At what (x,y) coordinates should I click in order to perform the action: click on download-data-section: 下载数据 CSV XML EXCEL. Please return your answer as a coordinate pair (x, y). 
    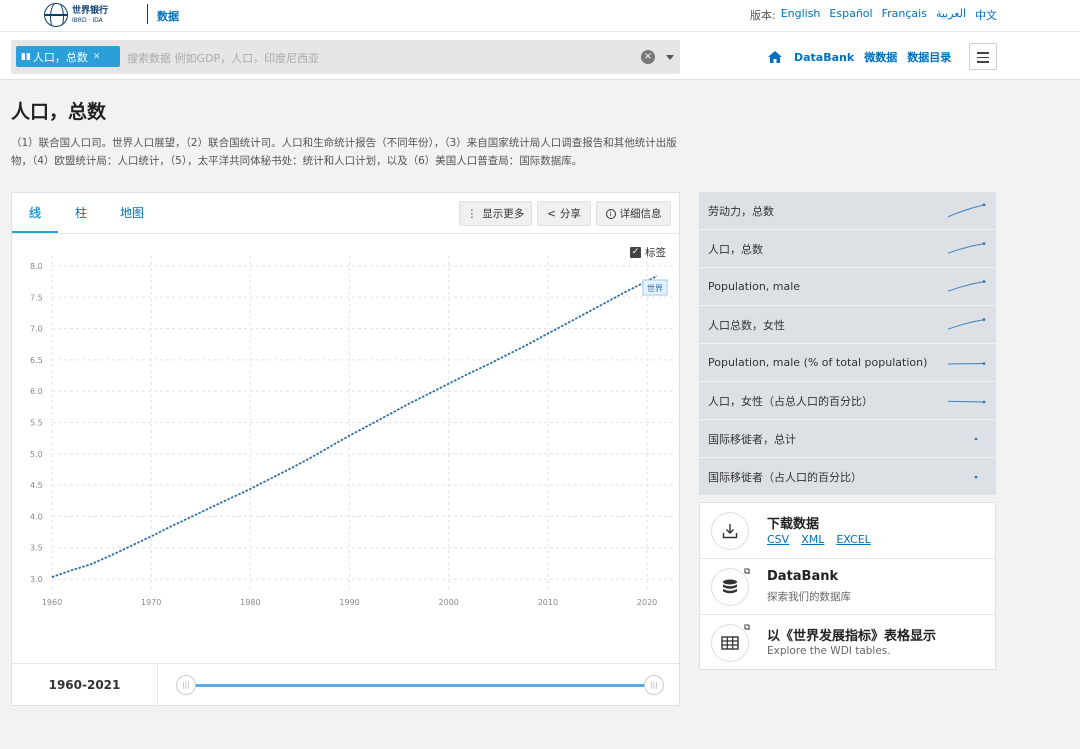
    Looking at the image, I should click on (847, 531).